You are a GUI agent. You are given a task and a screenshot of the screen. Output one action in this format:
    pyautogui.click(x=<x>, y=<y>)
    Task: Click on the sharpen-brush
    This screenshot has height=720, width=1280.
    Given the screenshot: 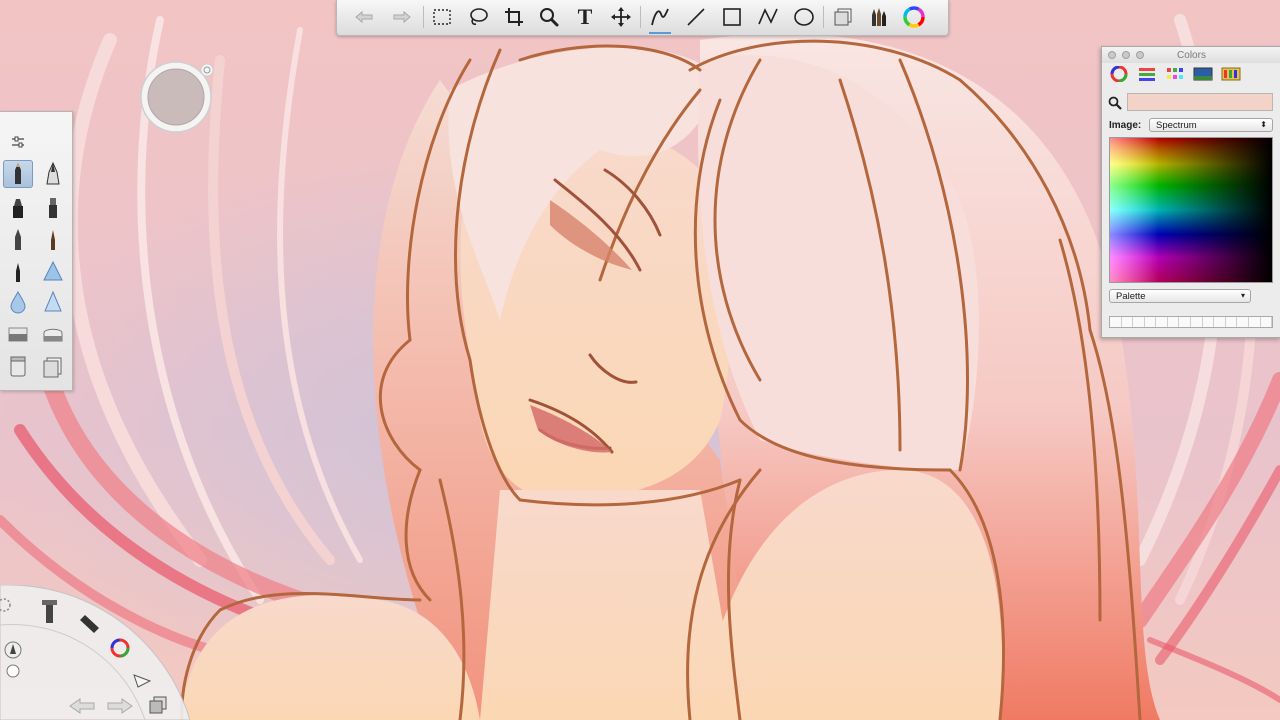 What is the action you would take?
    pyautogui.click(x=53, y=302)
    